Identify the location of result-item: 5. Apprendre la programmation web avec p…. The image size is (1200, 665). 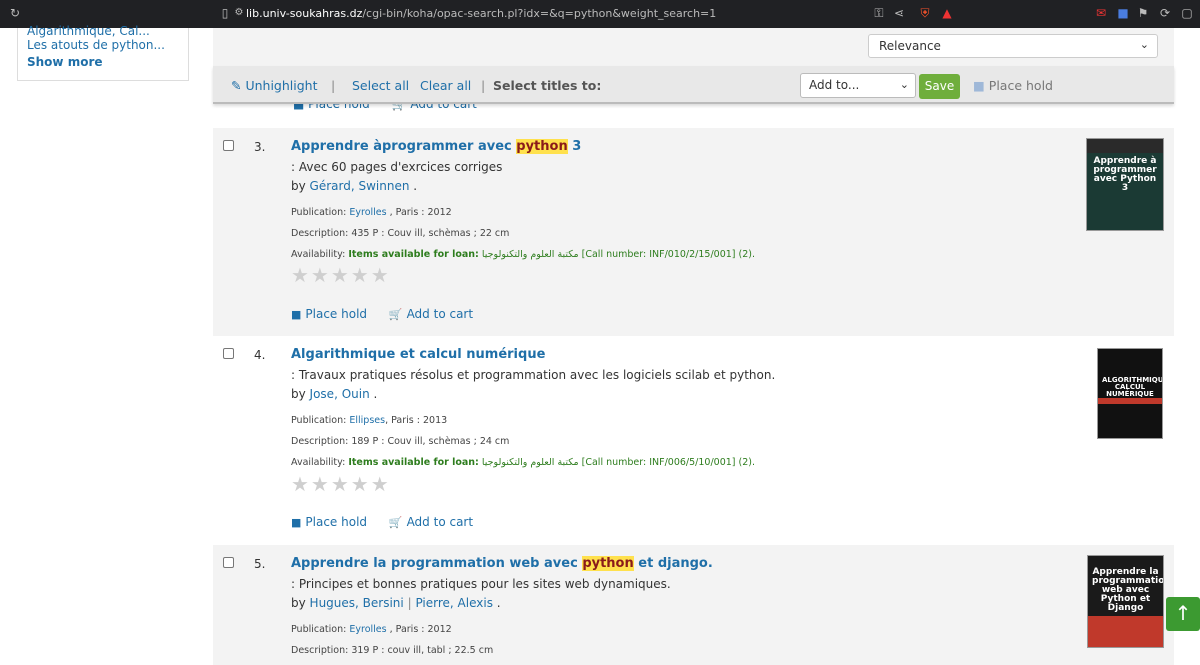
(693, 605).